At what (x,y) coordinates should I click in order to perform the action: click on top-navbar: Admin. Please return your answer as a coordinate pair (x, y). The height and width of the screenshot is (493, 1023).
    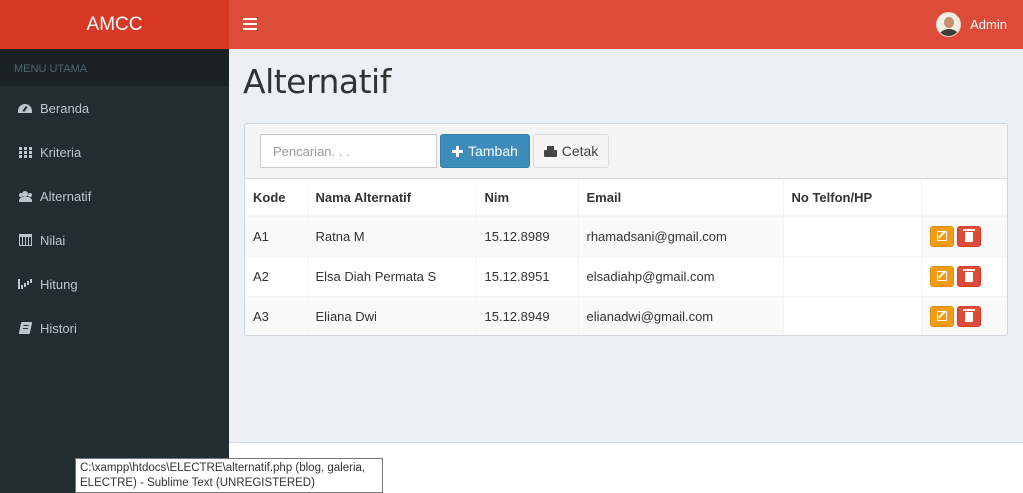
    Looking at the image, I should click on (626, 24).